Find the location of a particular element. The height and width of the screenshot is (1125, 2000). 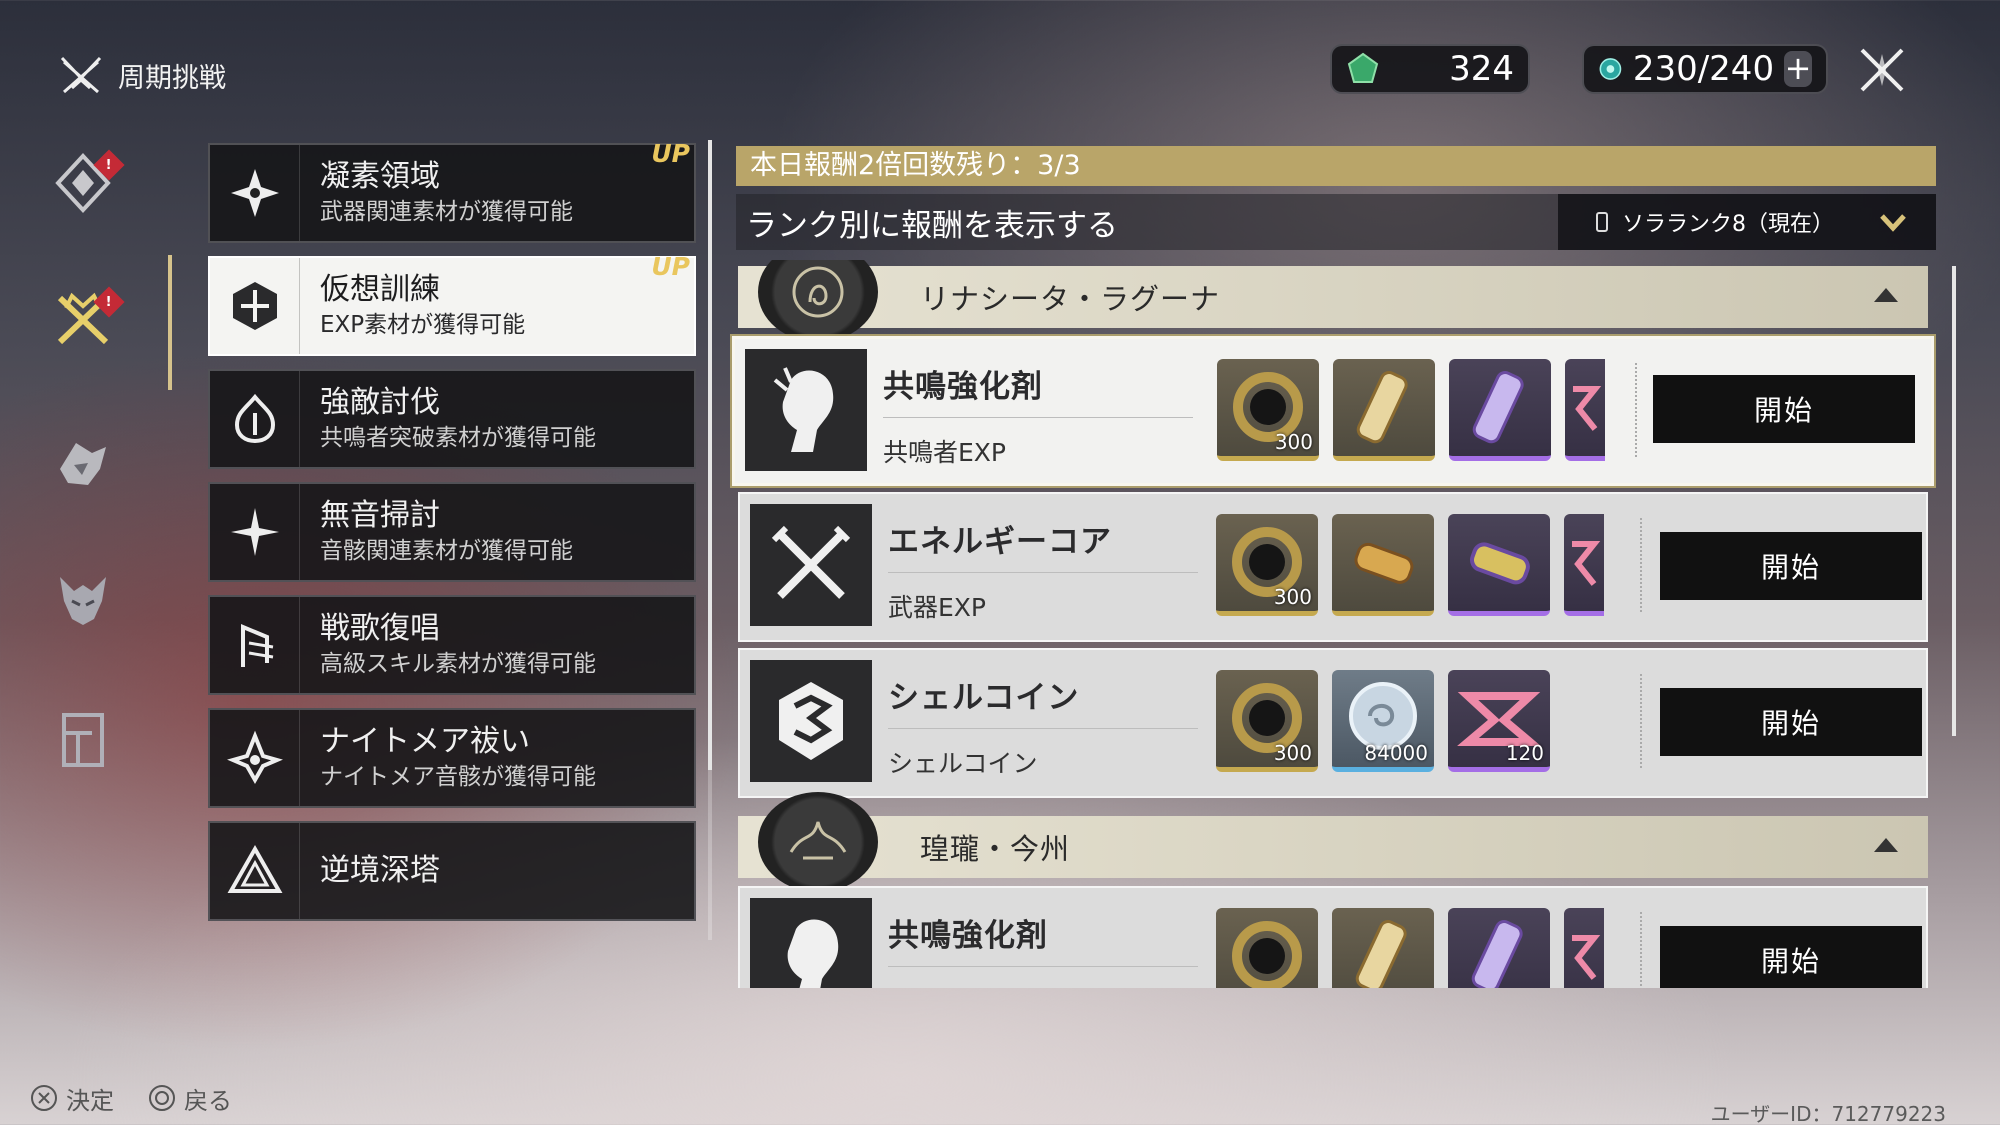

row-sub: シェルコイン is located at coordinates (963, 763).